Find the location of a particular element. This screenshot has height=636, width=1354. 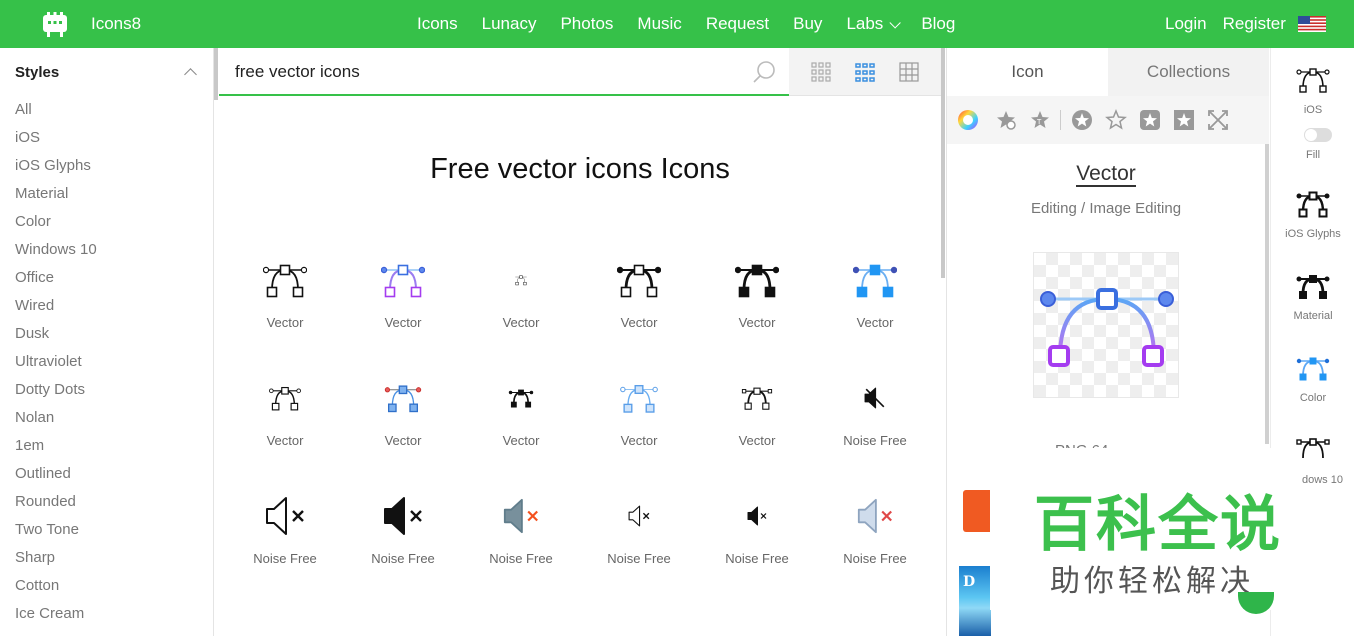

style-item: Rounded is located at coordinates (56, 506).